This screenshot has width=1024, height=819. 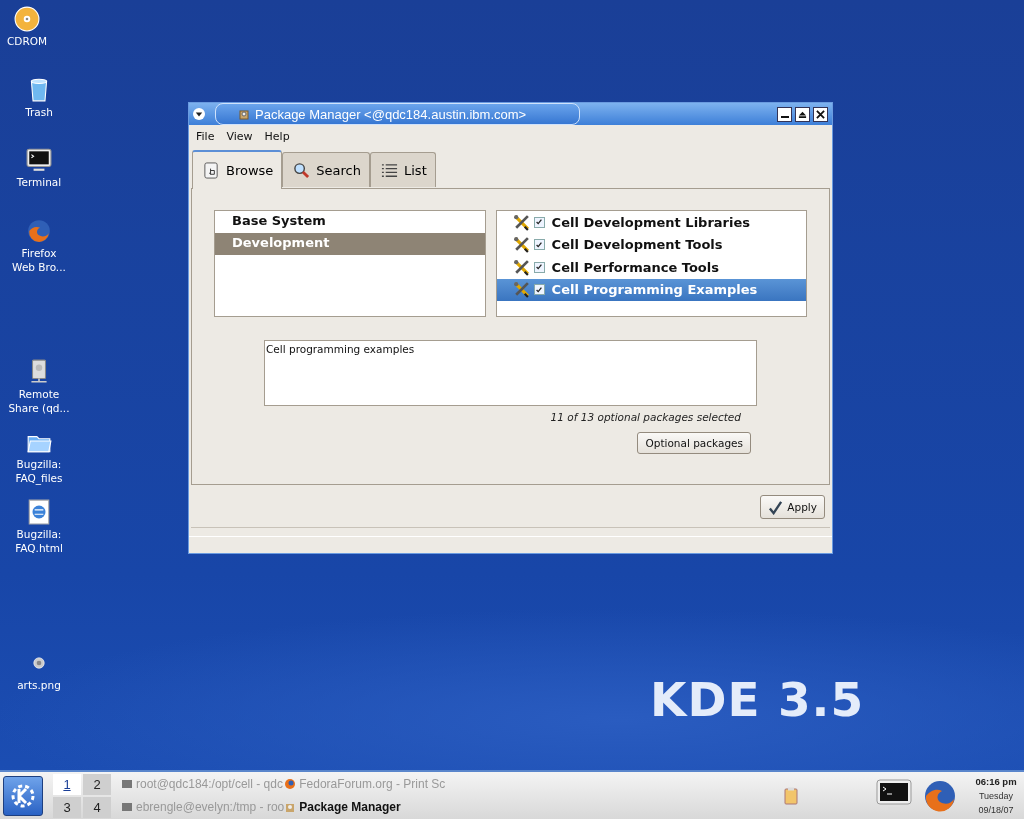 I want to click on tab: Browse, so click(x=237, y=169).